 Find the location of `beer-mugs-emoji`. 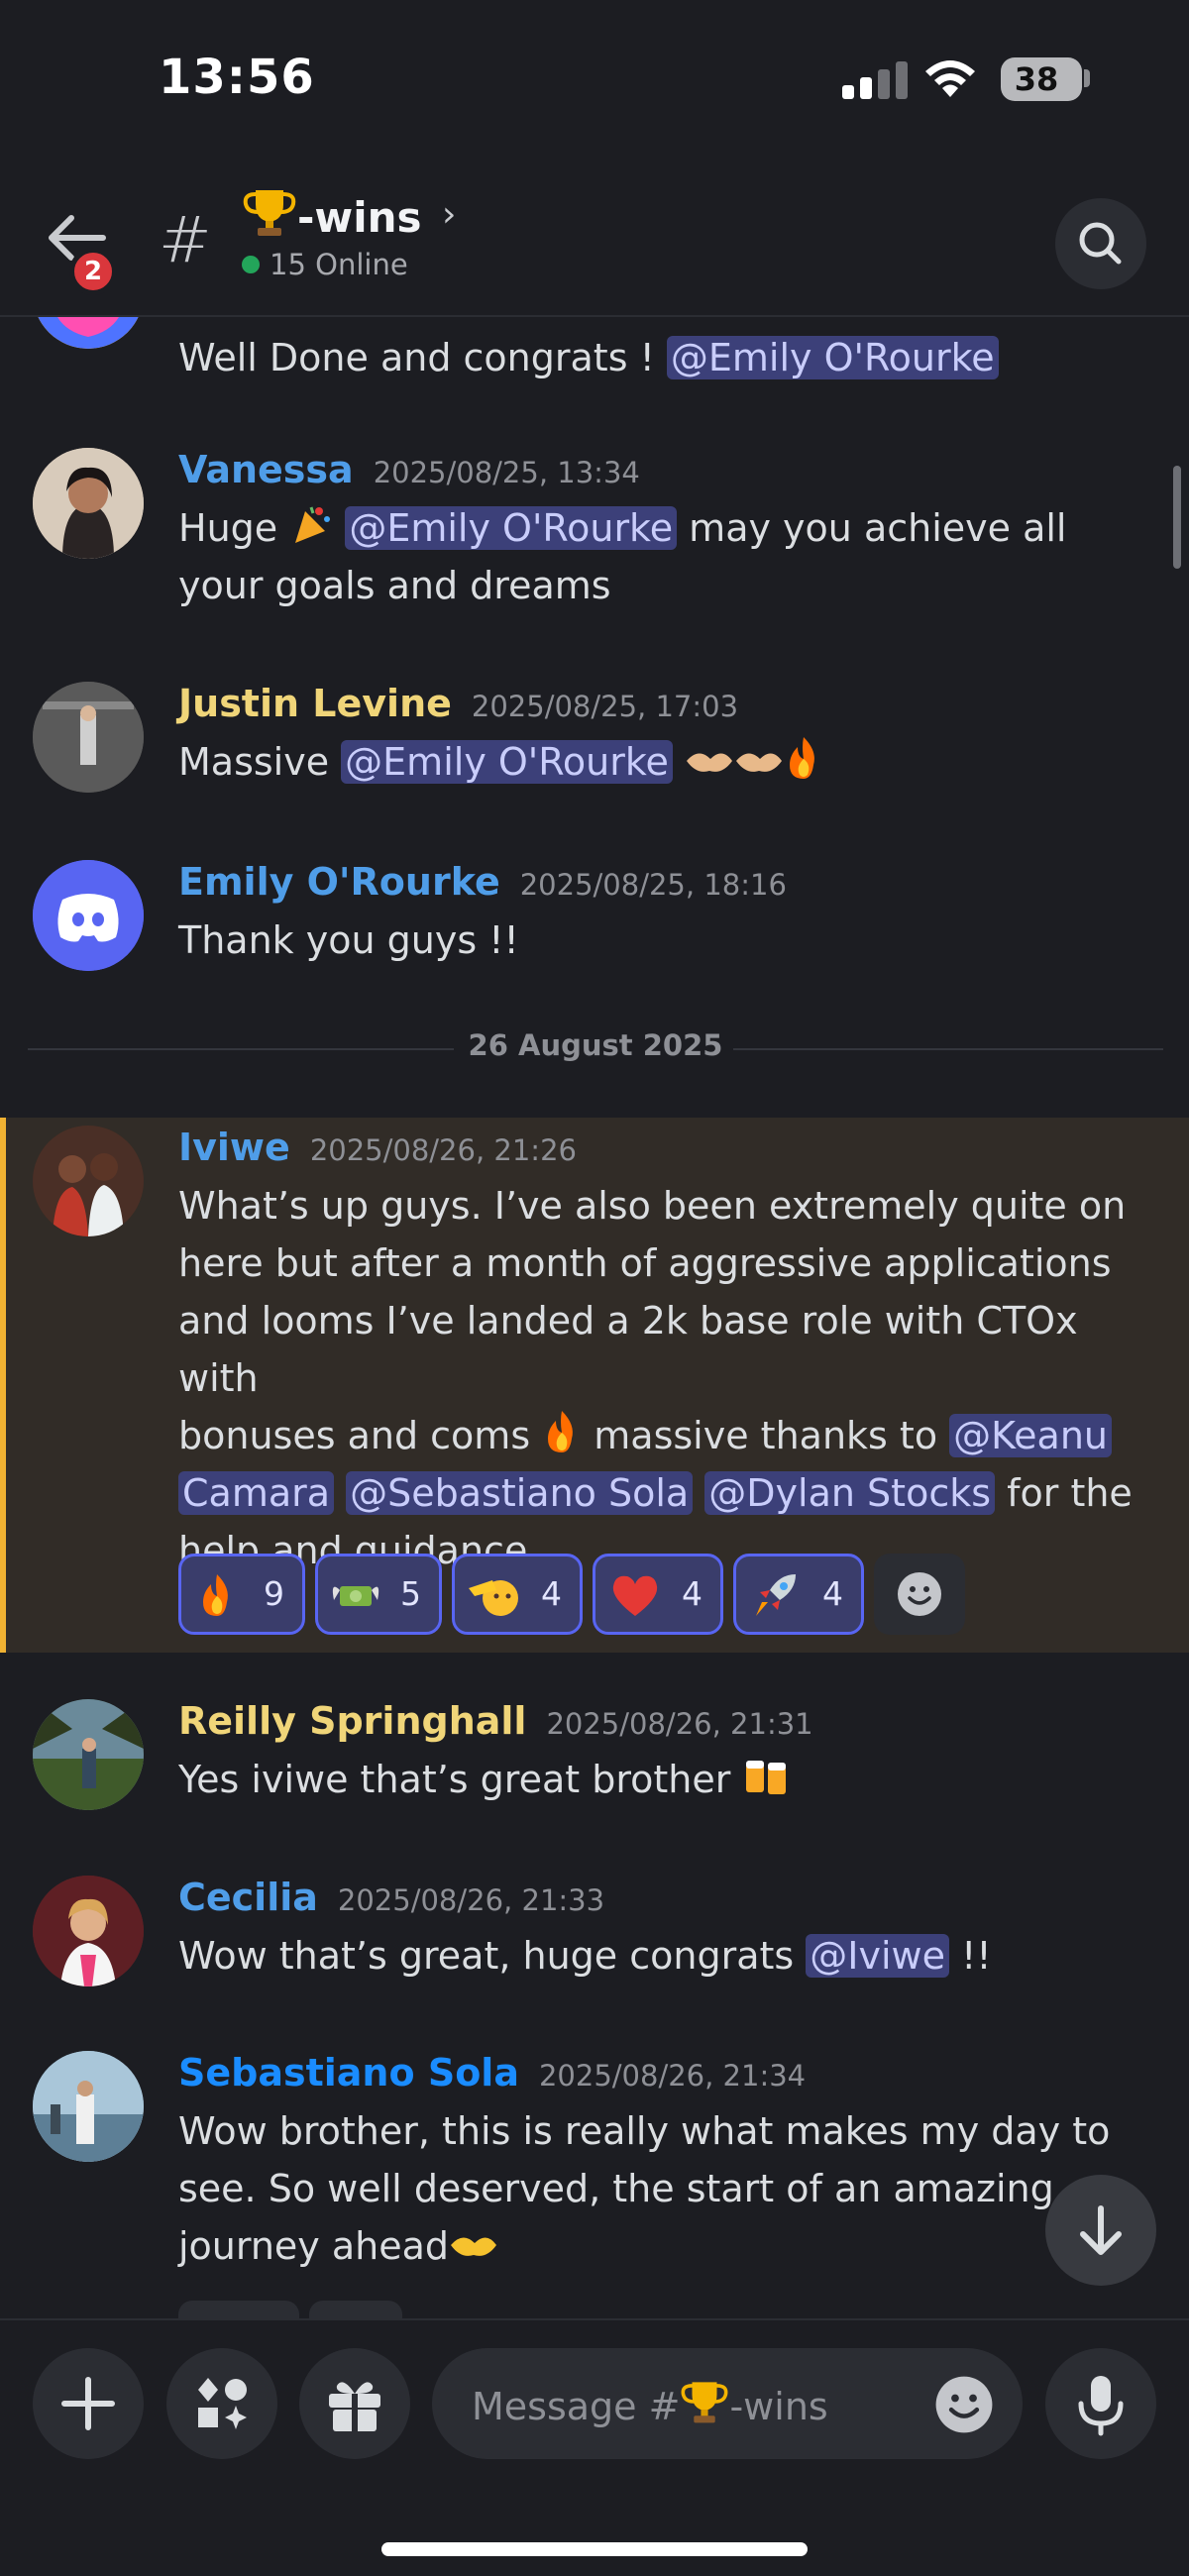

beer-mugs-emoji is located at coordinates (766, 1778).